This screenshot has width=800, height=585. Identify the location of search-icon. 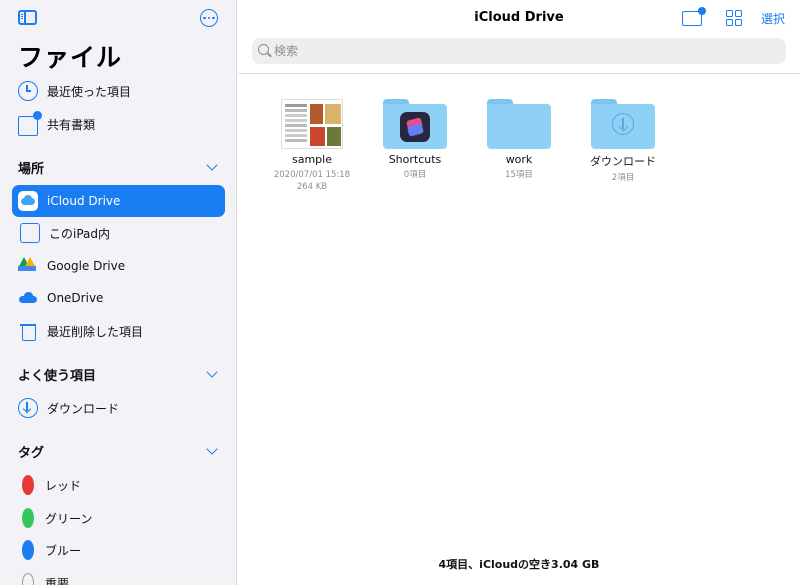
(263, 49).